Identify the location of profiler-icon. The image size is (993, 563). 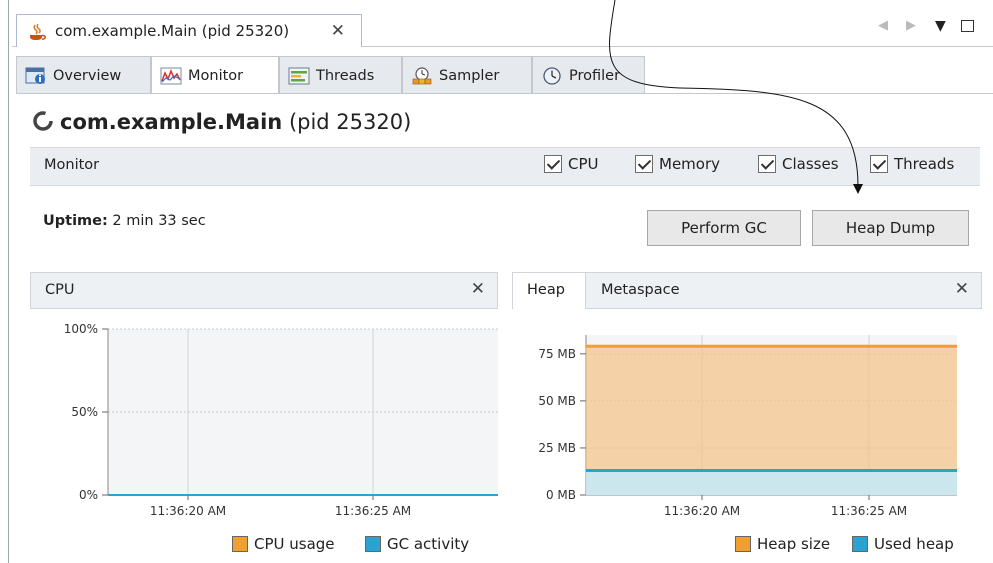
(552, 75).